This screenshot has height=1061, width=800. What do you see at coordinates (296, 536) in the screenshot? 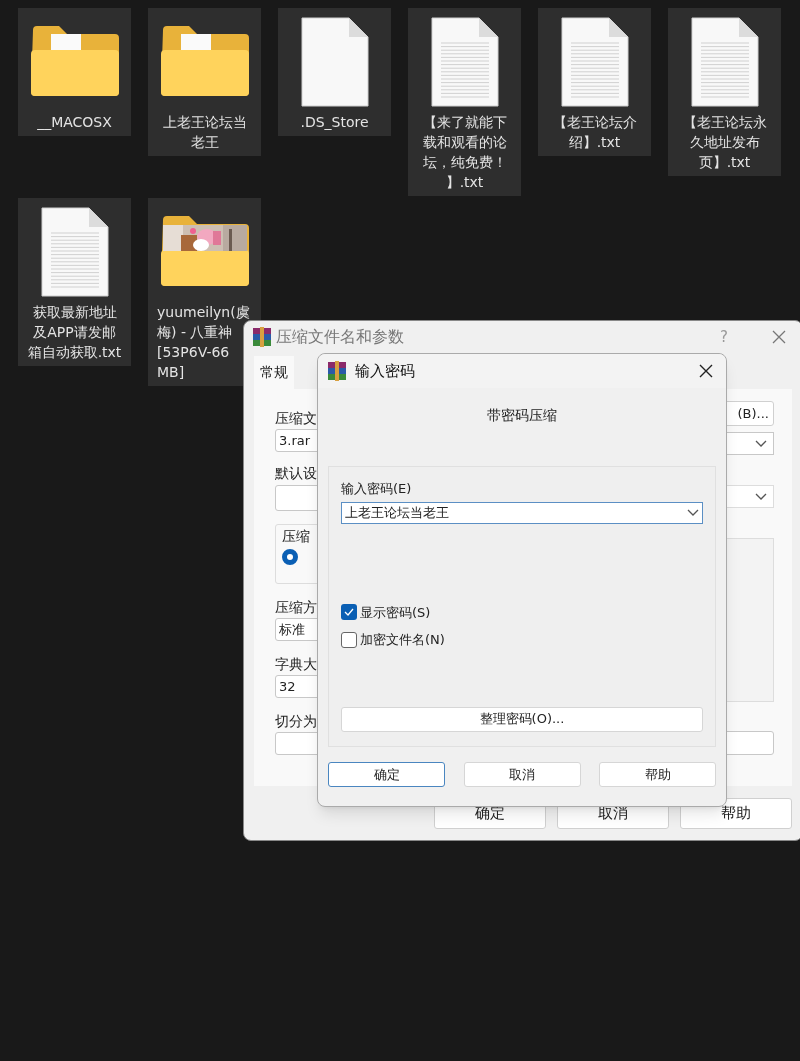
I see `group-label: 压缩` at bounding box center [296, 536].